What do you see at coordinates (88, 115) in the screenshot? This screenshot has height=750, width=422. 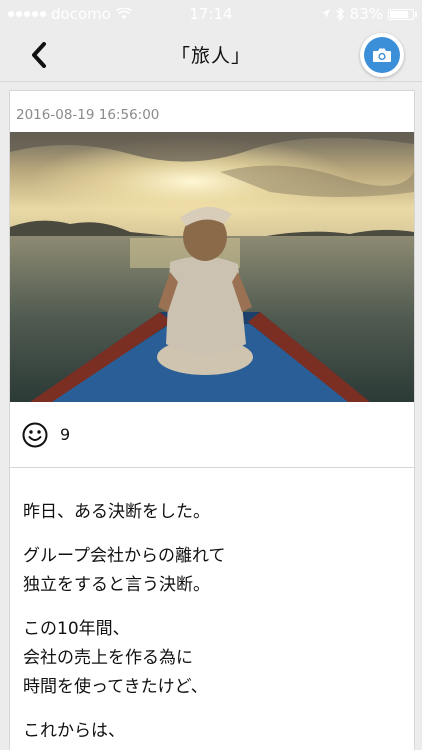 I see `post-timestamp: 2016-08-19 16:56:00` at bounding box center [88, 115].